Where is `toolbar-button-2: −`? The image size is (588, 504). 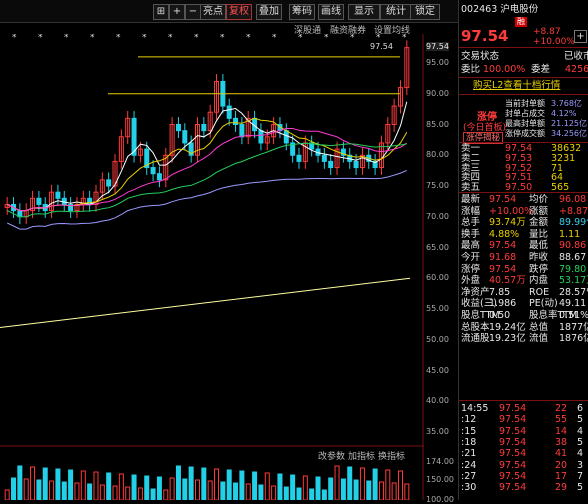 toolbar-button-2: − is located at coordinates (193, 12).